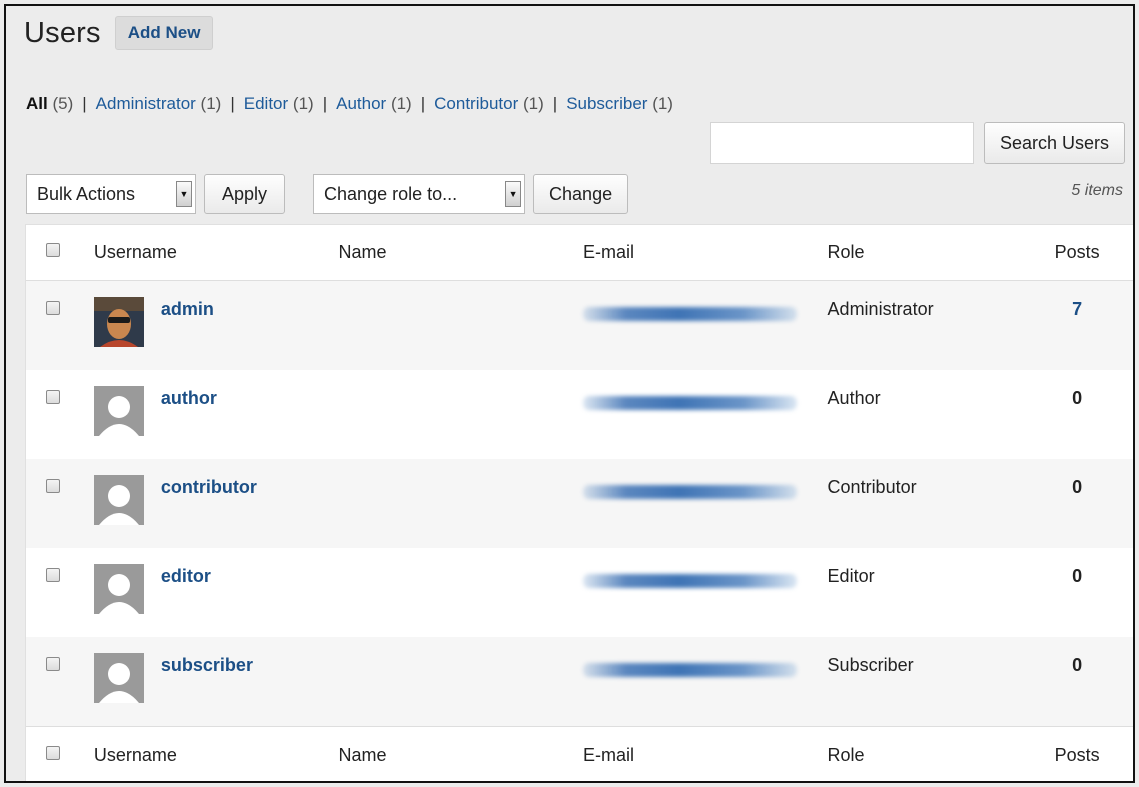 The image size is (1139, 787). Describe the element at coordinates (579, 414) in the screenshot. I see `table-row: author Author 0` at that location.